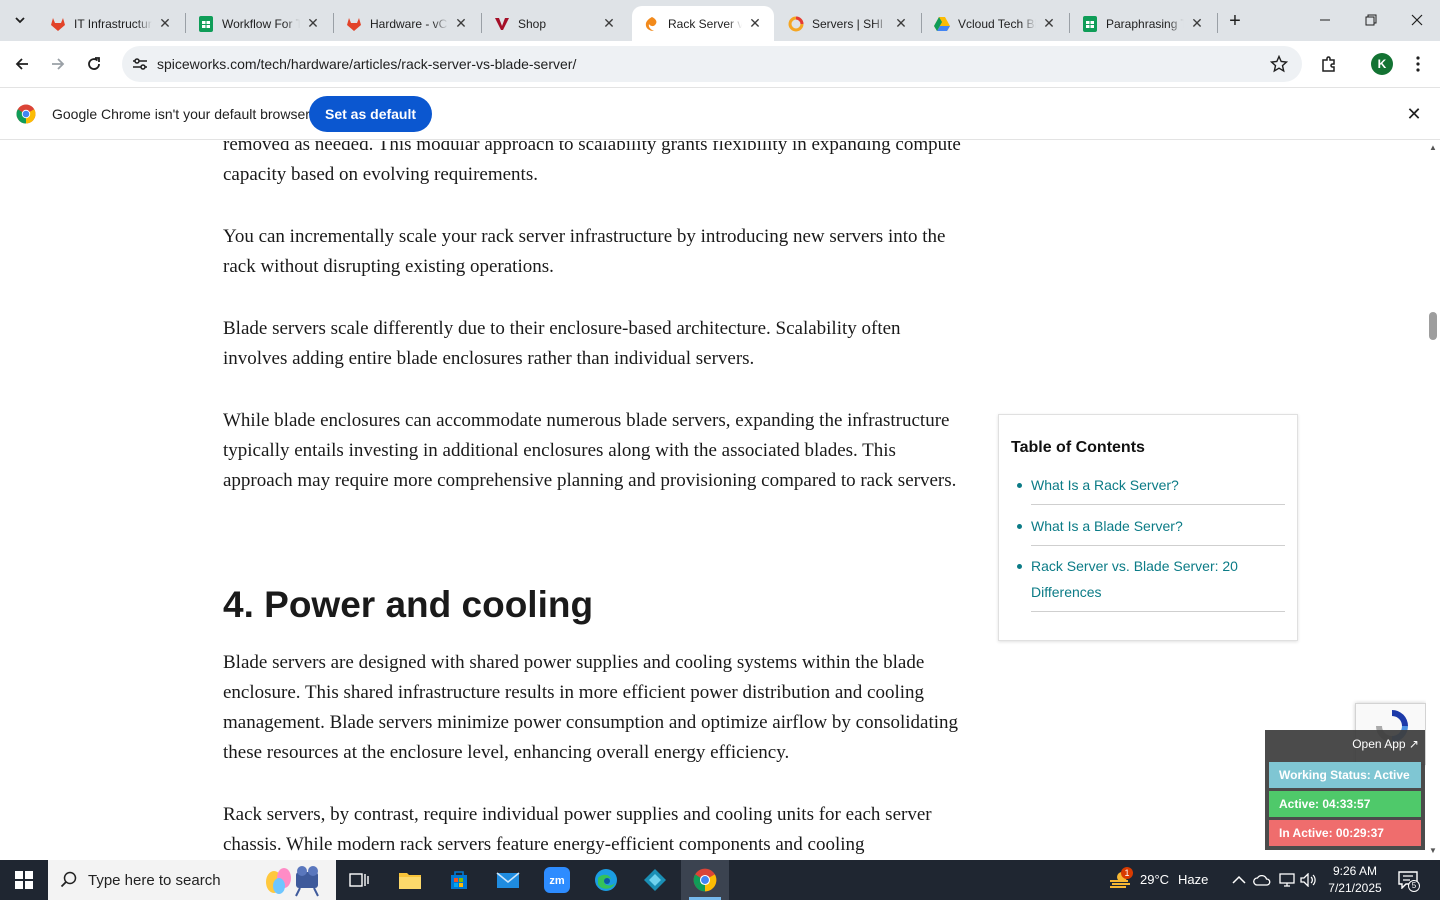  What do you see at coordinates (1355, 871) in the screenshot?
I see `clock-time: 9:26 AM` at bounding box center [1355, 871].